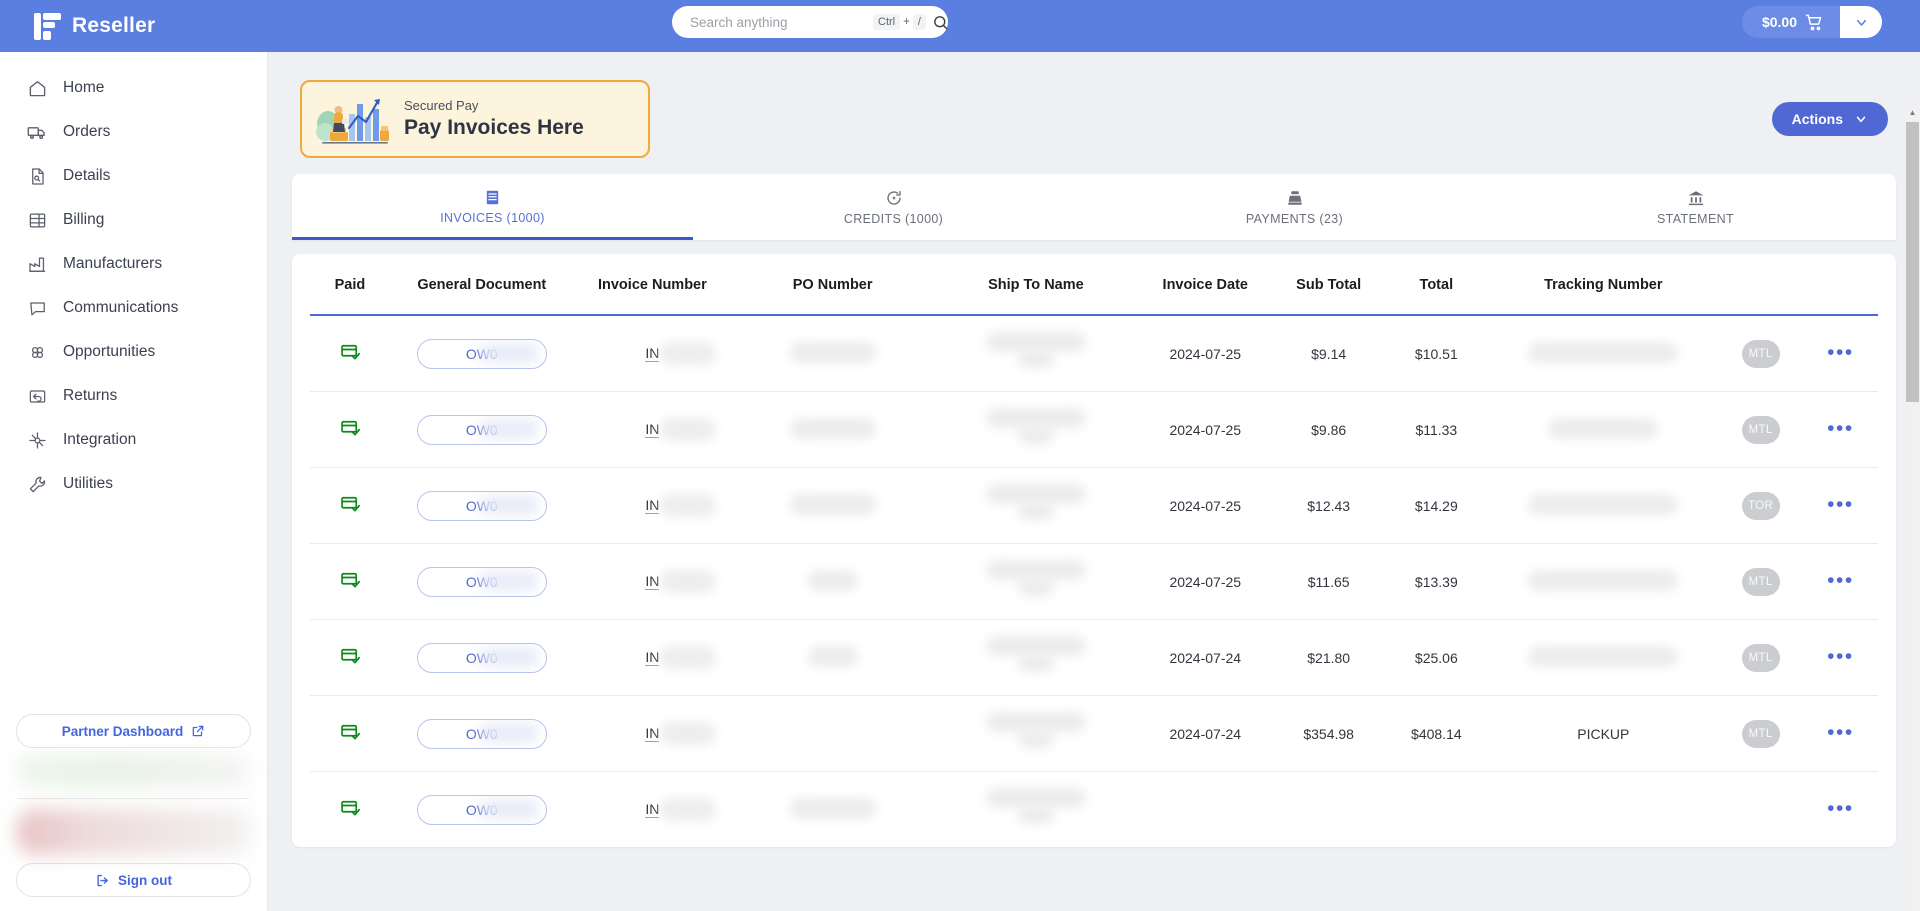  What do you see at coordinates (133, 440) in the screenshot?
I see `sidebar-item-integration: Integration` at bounding box center [133, 440].